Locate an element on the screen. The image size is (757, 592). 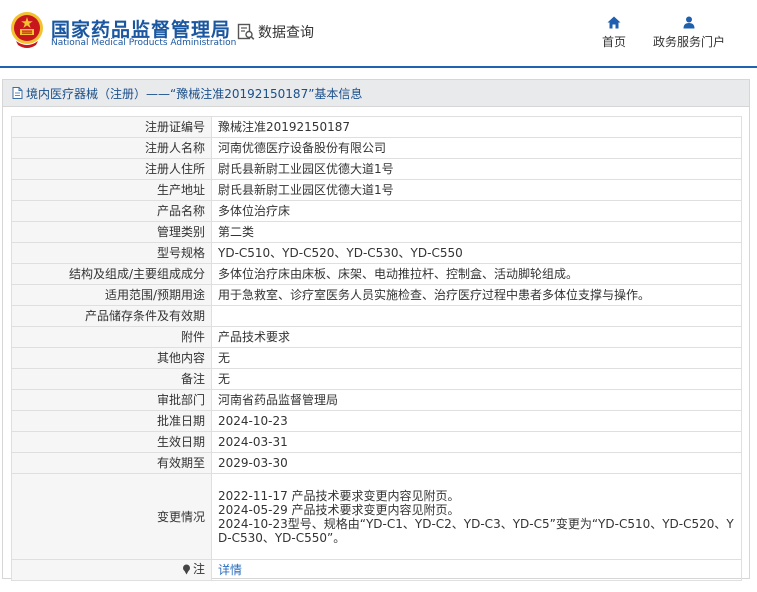
note-row: 注详情 is located at coordinates (376, 570).